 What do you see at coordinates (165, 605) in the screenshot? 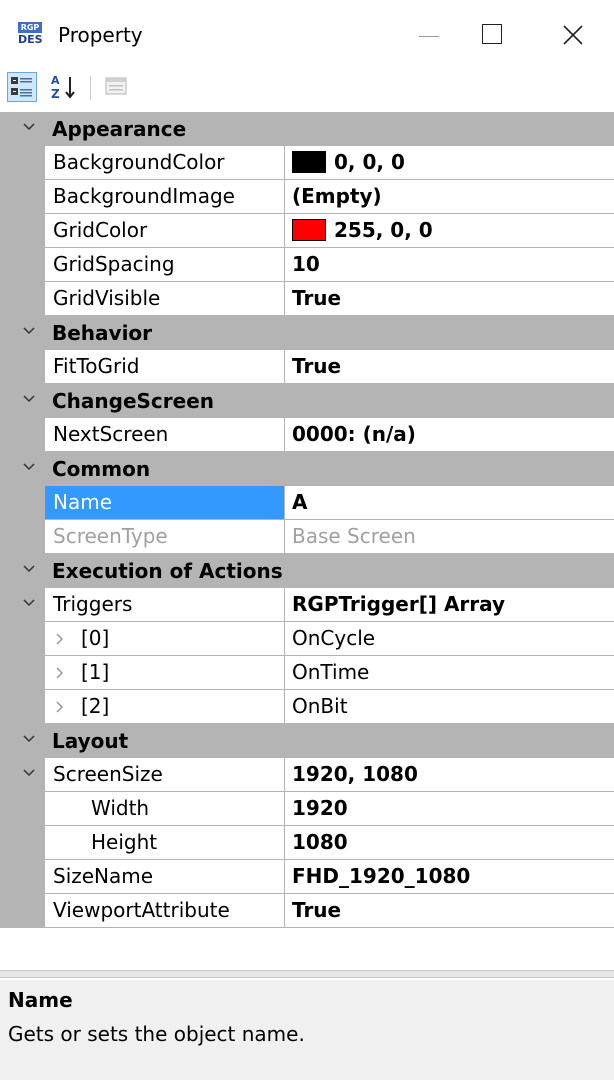
I see `property-name: Triggers` at bounding box center [165, 605].